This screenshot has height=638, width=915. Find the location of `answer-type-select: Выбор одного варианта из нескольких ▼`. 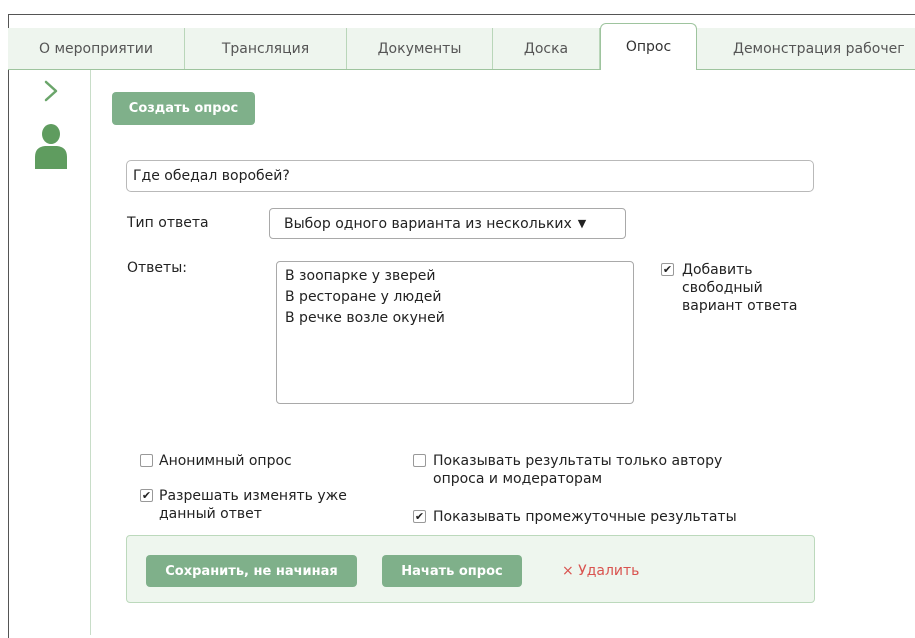

answer-type-select: Выбор одного варианта из нескольких ▼ is located at coordinates (447, 223).